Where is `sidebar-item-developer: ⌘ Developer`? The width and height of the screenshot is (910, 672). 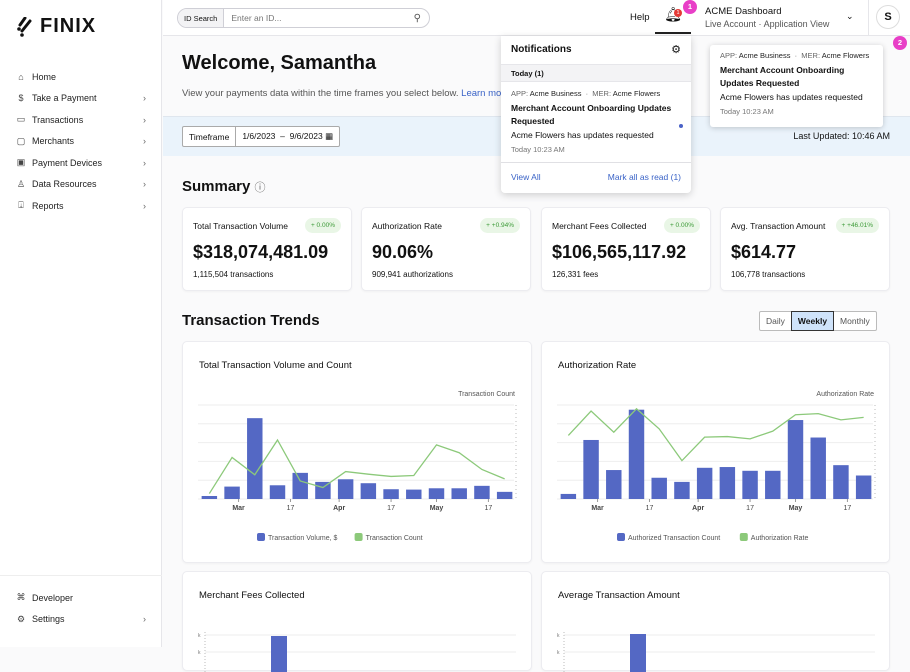 sidebar-item-developer: ⌘ Developer is located at coordinates (81, 598).